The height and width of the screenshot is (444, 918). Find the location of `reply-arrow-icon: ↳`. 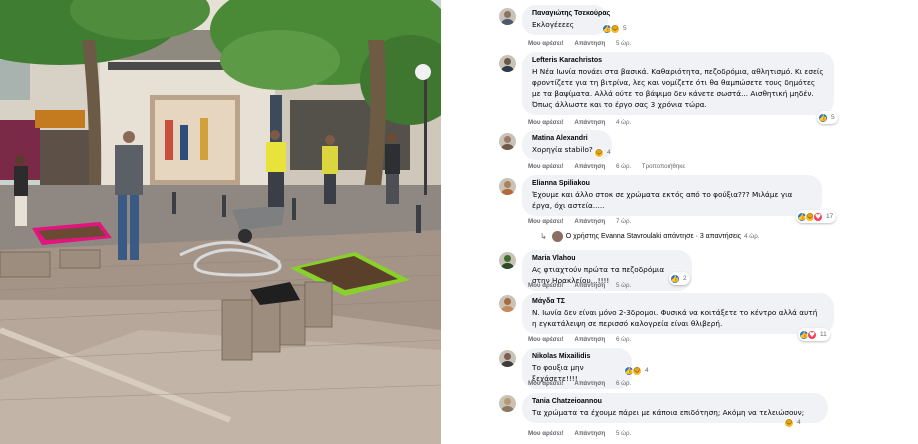

reply-arrow-icon: ↳ is located at coordinates (543, 236).